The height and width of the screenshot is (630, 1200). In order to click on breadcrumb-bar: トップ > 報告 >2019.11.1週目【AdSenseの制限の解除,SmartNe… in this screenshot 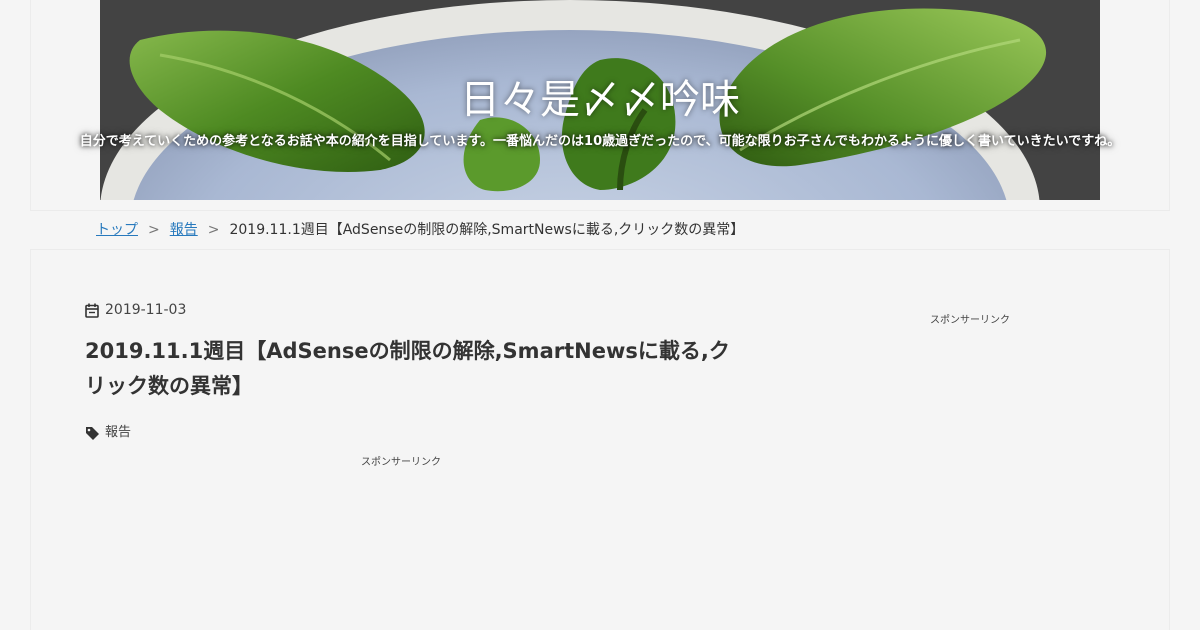, I will do `click(600, 230)`.